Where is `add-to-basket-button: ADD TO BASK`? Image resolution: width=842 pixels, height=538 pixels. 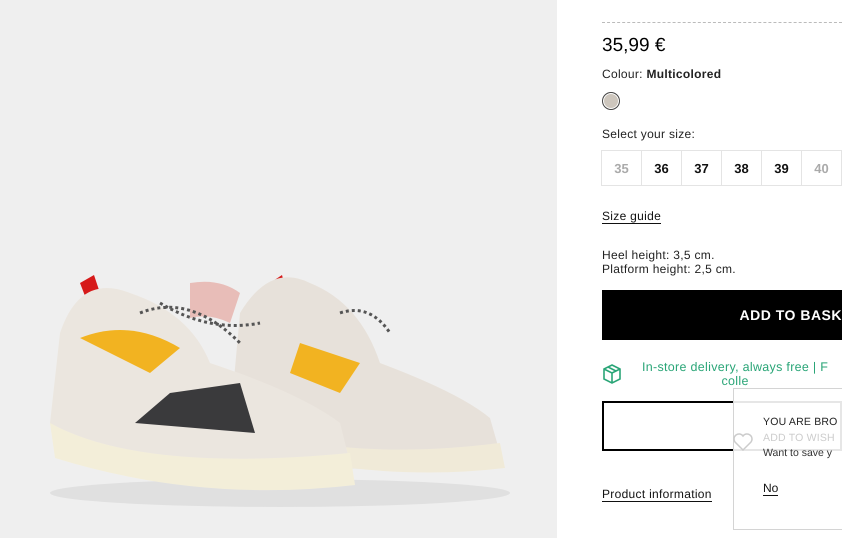 add-to-basket-button: ADD TO BASK is located at coordinates (722, 315).